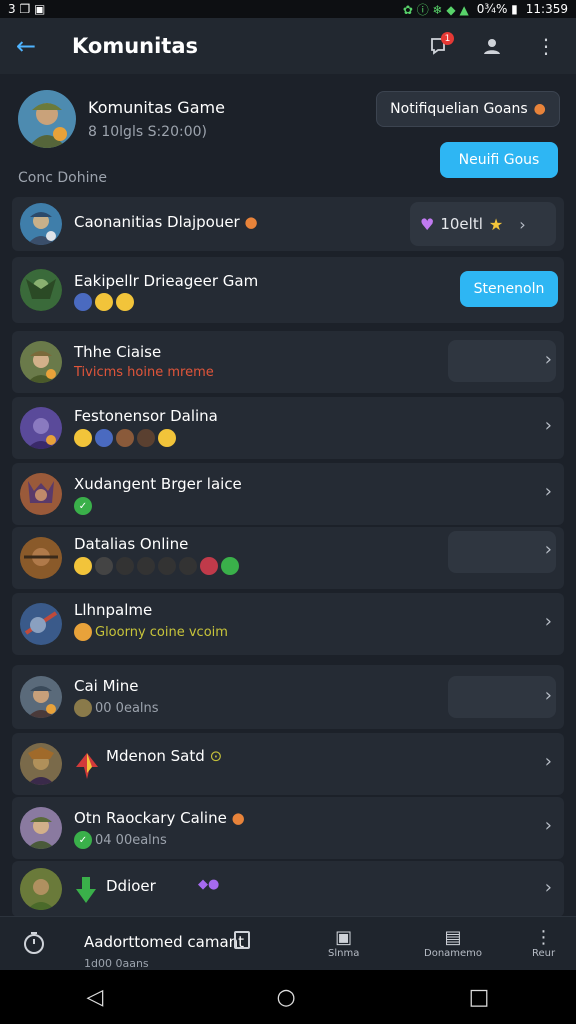 The width and height of the screenshot is (576, 1024). I want to click on notification-pill: Notifiquelian Goans ●, so click(468, 109).